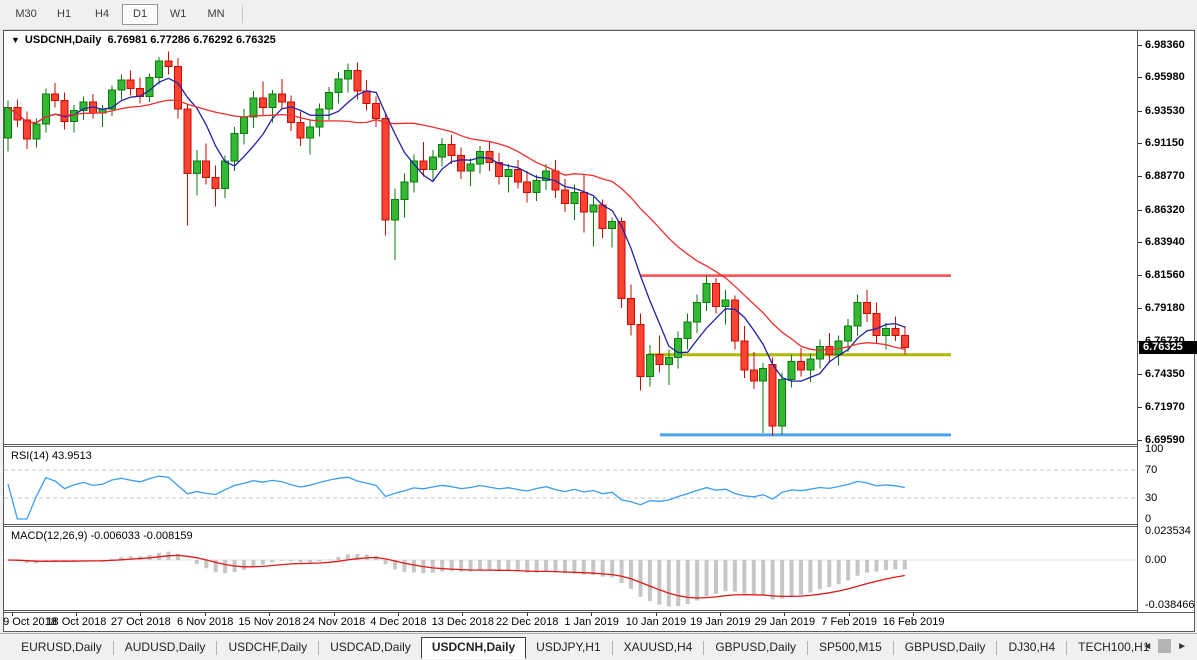 The height and width of the screenshot is (660, 1197). I want to click on date-axis-label: 22 Dec 2018, so click(527, 622).